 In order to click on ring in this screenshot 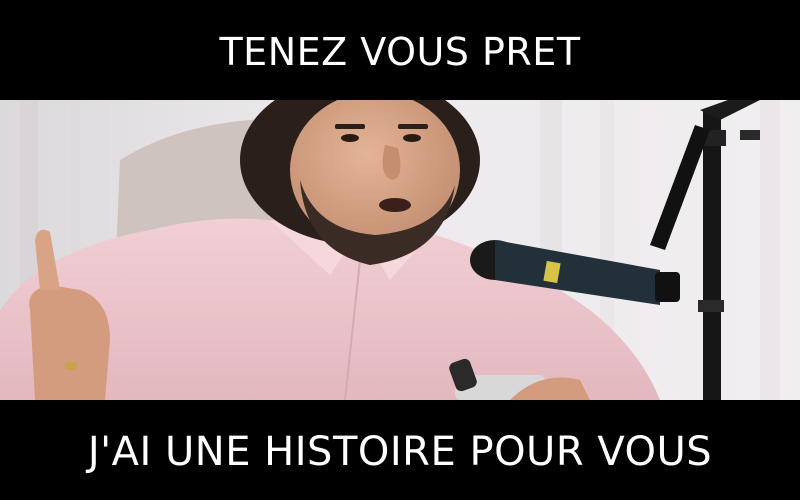, I will do `click(71, 366)`.